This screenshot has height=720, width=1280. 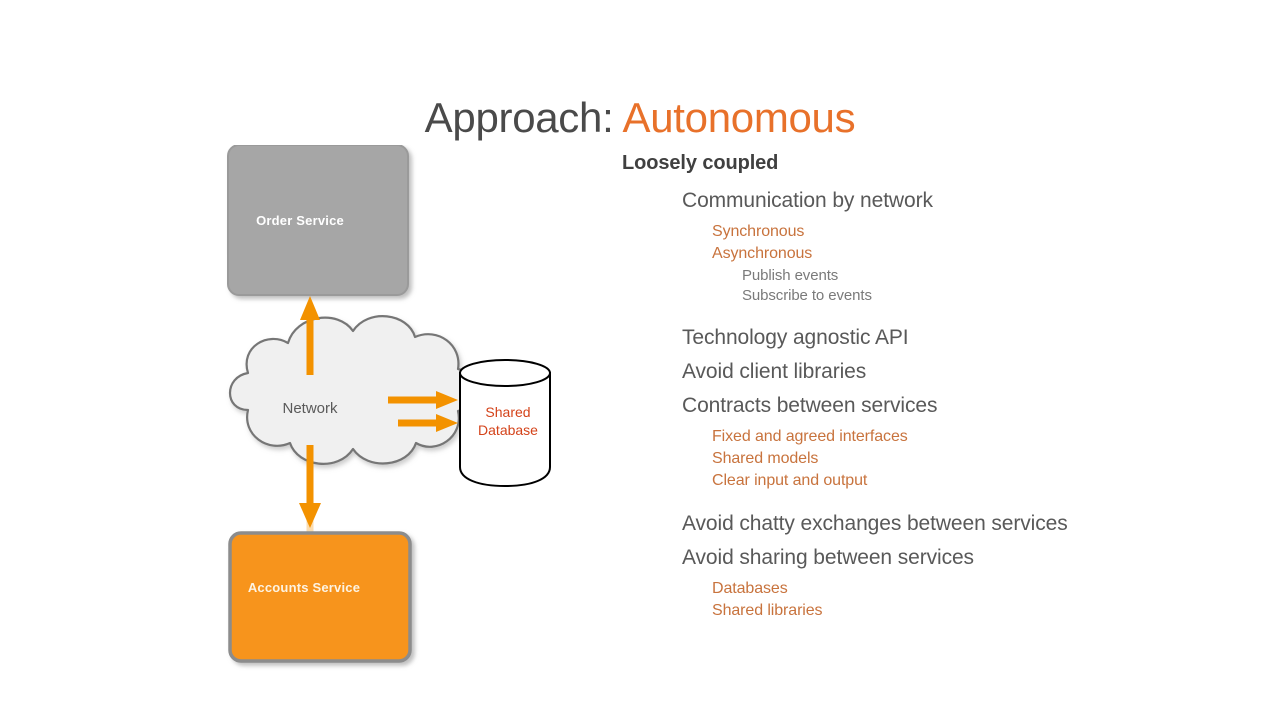 I want to click on bullet-item-level-3: Fixed and agreed interfaces, so click(x=810, y=436).